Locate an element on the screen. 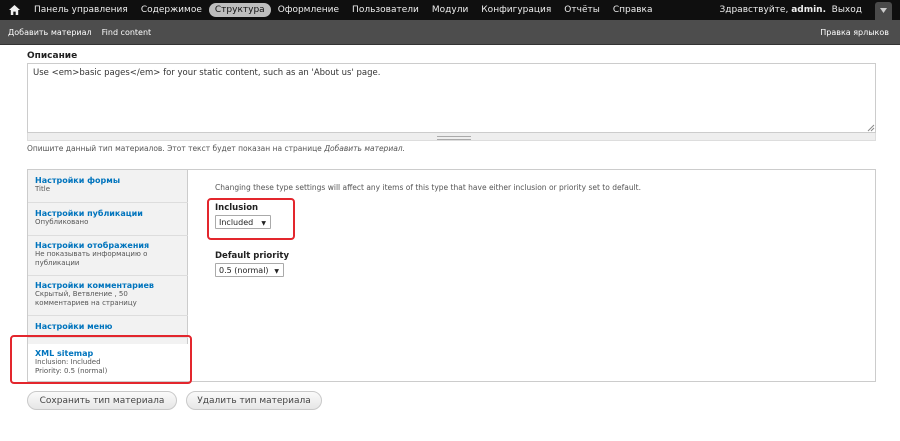 The image size is (900, 441). menu-item-structure: Структура is located at coordinates (239, 10).